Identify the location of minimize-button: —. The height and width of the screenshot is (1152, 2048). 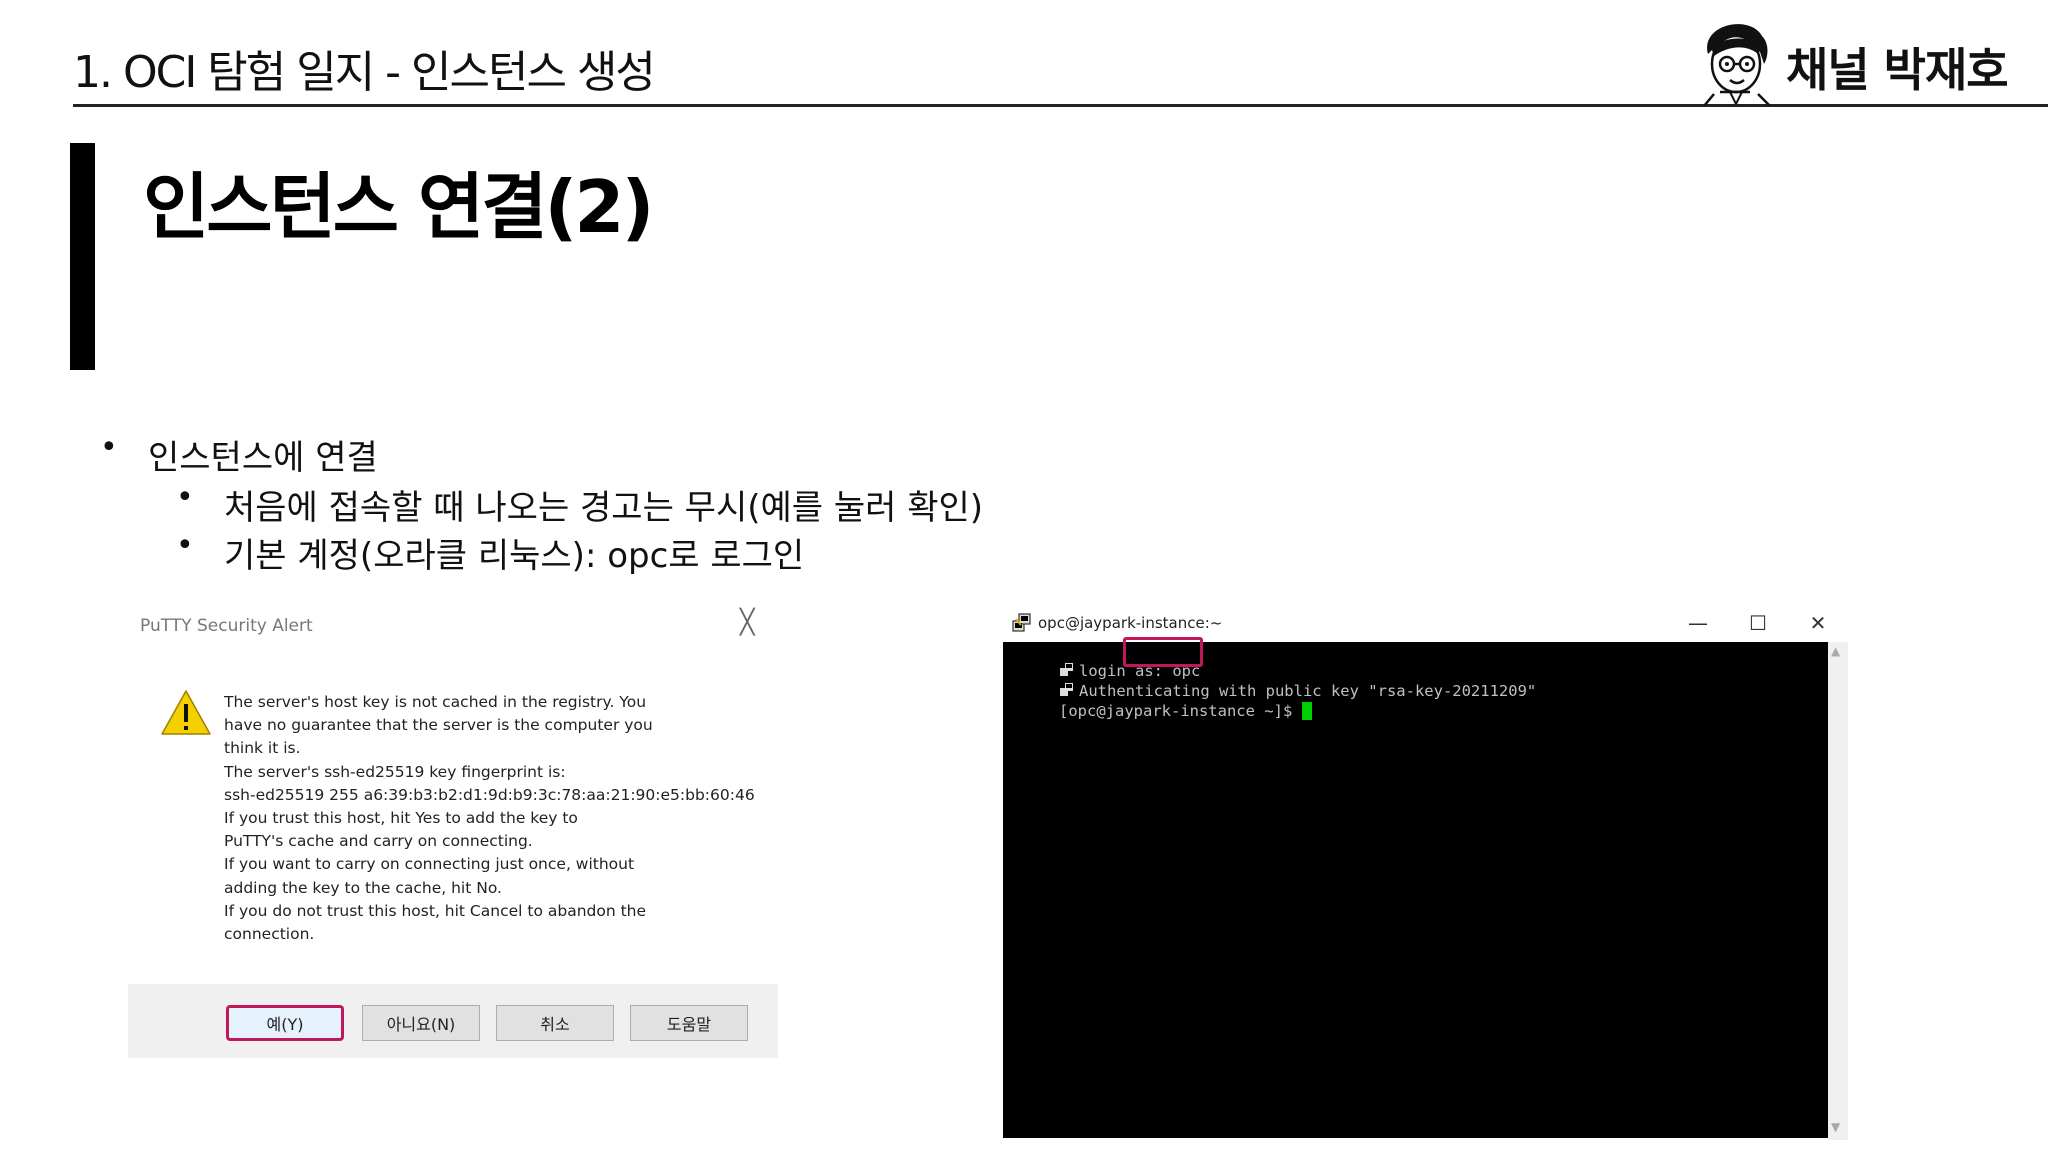
(1698, 623).